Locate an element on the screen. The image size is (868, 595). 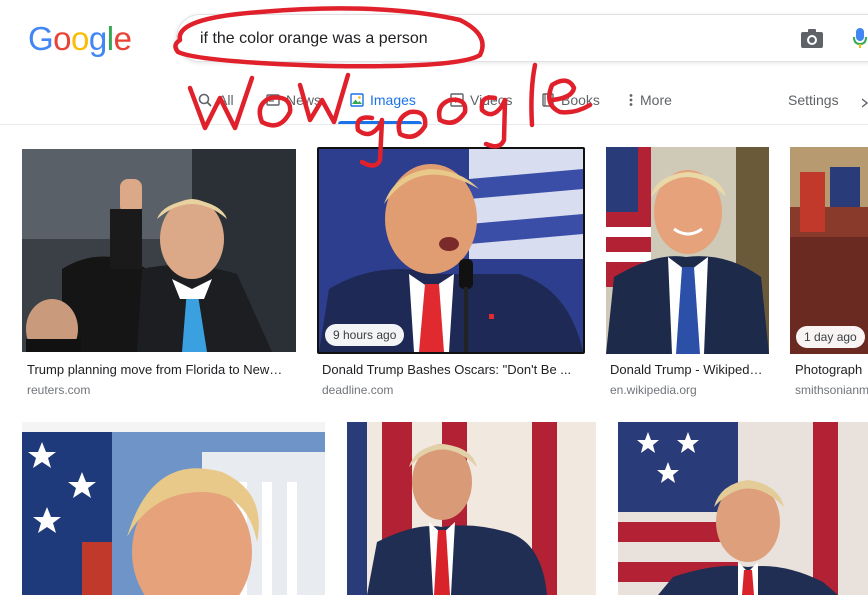
book-icon is located at coordinates (548, 100).